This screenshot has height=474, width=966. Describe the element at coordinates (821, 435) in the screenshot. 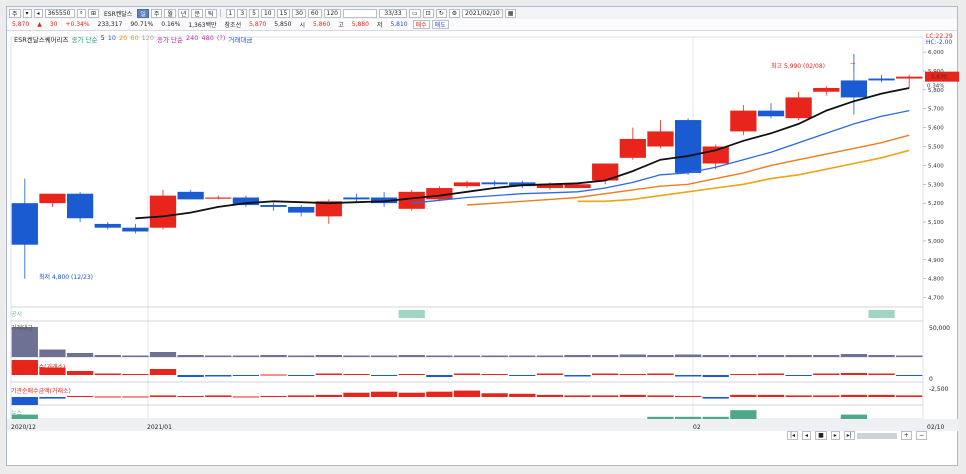

I see `stop-icon: ■` at that location.